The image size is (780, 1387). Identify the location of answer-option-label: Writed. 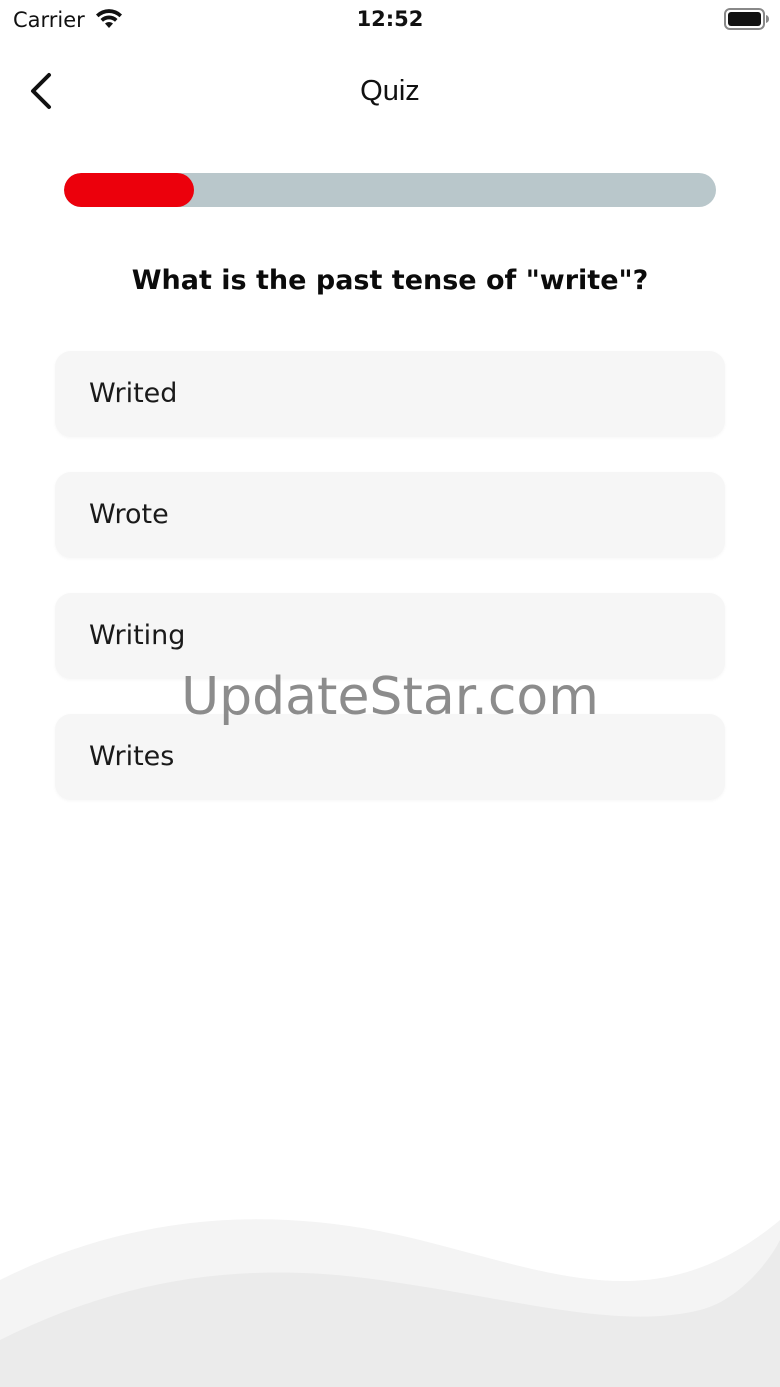
(133, 393).